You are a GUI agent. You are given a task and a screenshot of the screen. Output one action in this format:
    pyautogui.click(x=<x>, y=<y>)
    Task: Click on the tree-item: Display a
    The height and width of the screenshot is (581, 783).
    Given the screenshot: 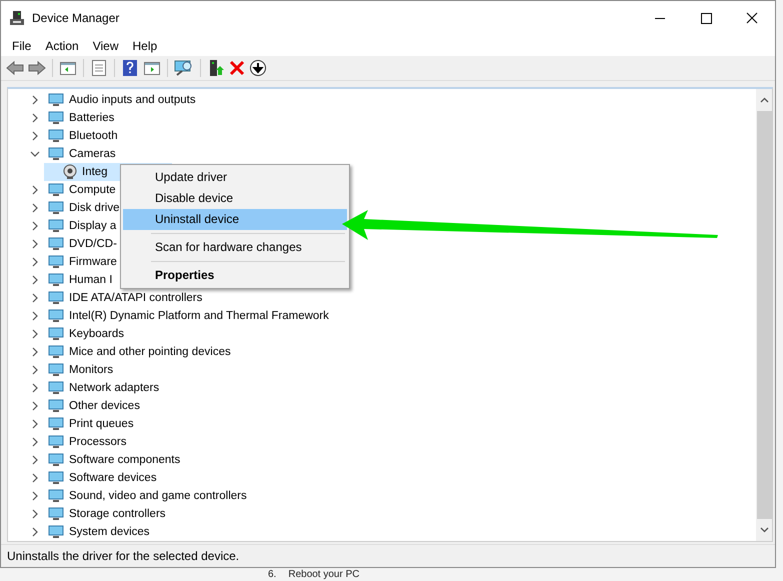 What is the action you would take?
    pyautogui.click(x=93, y=226)
    